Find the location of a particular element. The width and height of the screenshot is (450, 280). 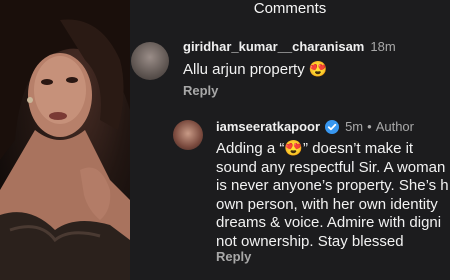

comment-username: giridhar_kumar__charanisam is located at coordinates (273, 46).